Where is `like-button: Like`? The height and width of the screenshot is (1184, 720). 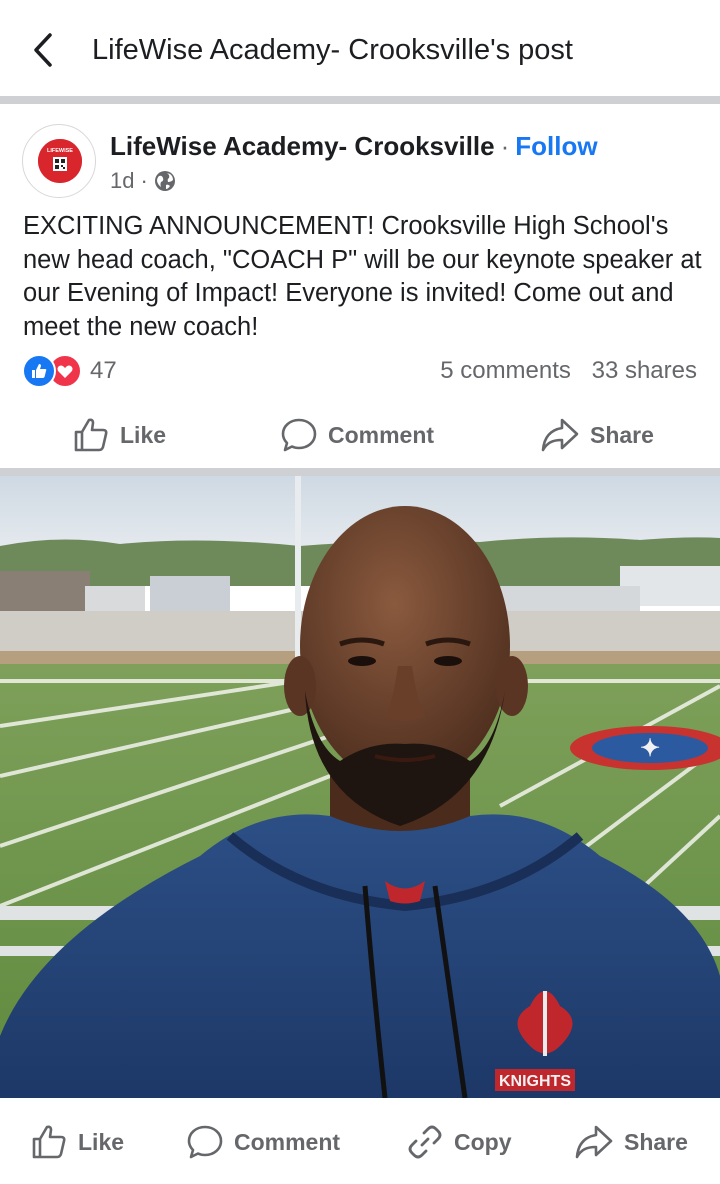
like-button: Like is located at coordinates (119, 435).